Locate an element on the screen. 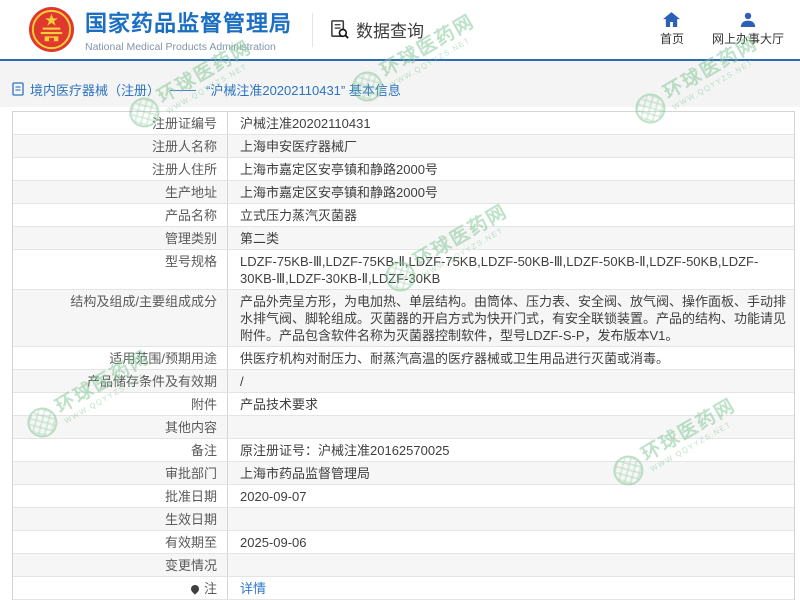  details-link: 详情 is located at coordinates (253, 588).